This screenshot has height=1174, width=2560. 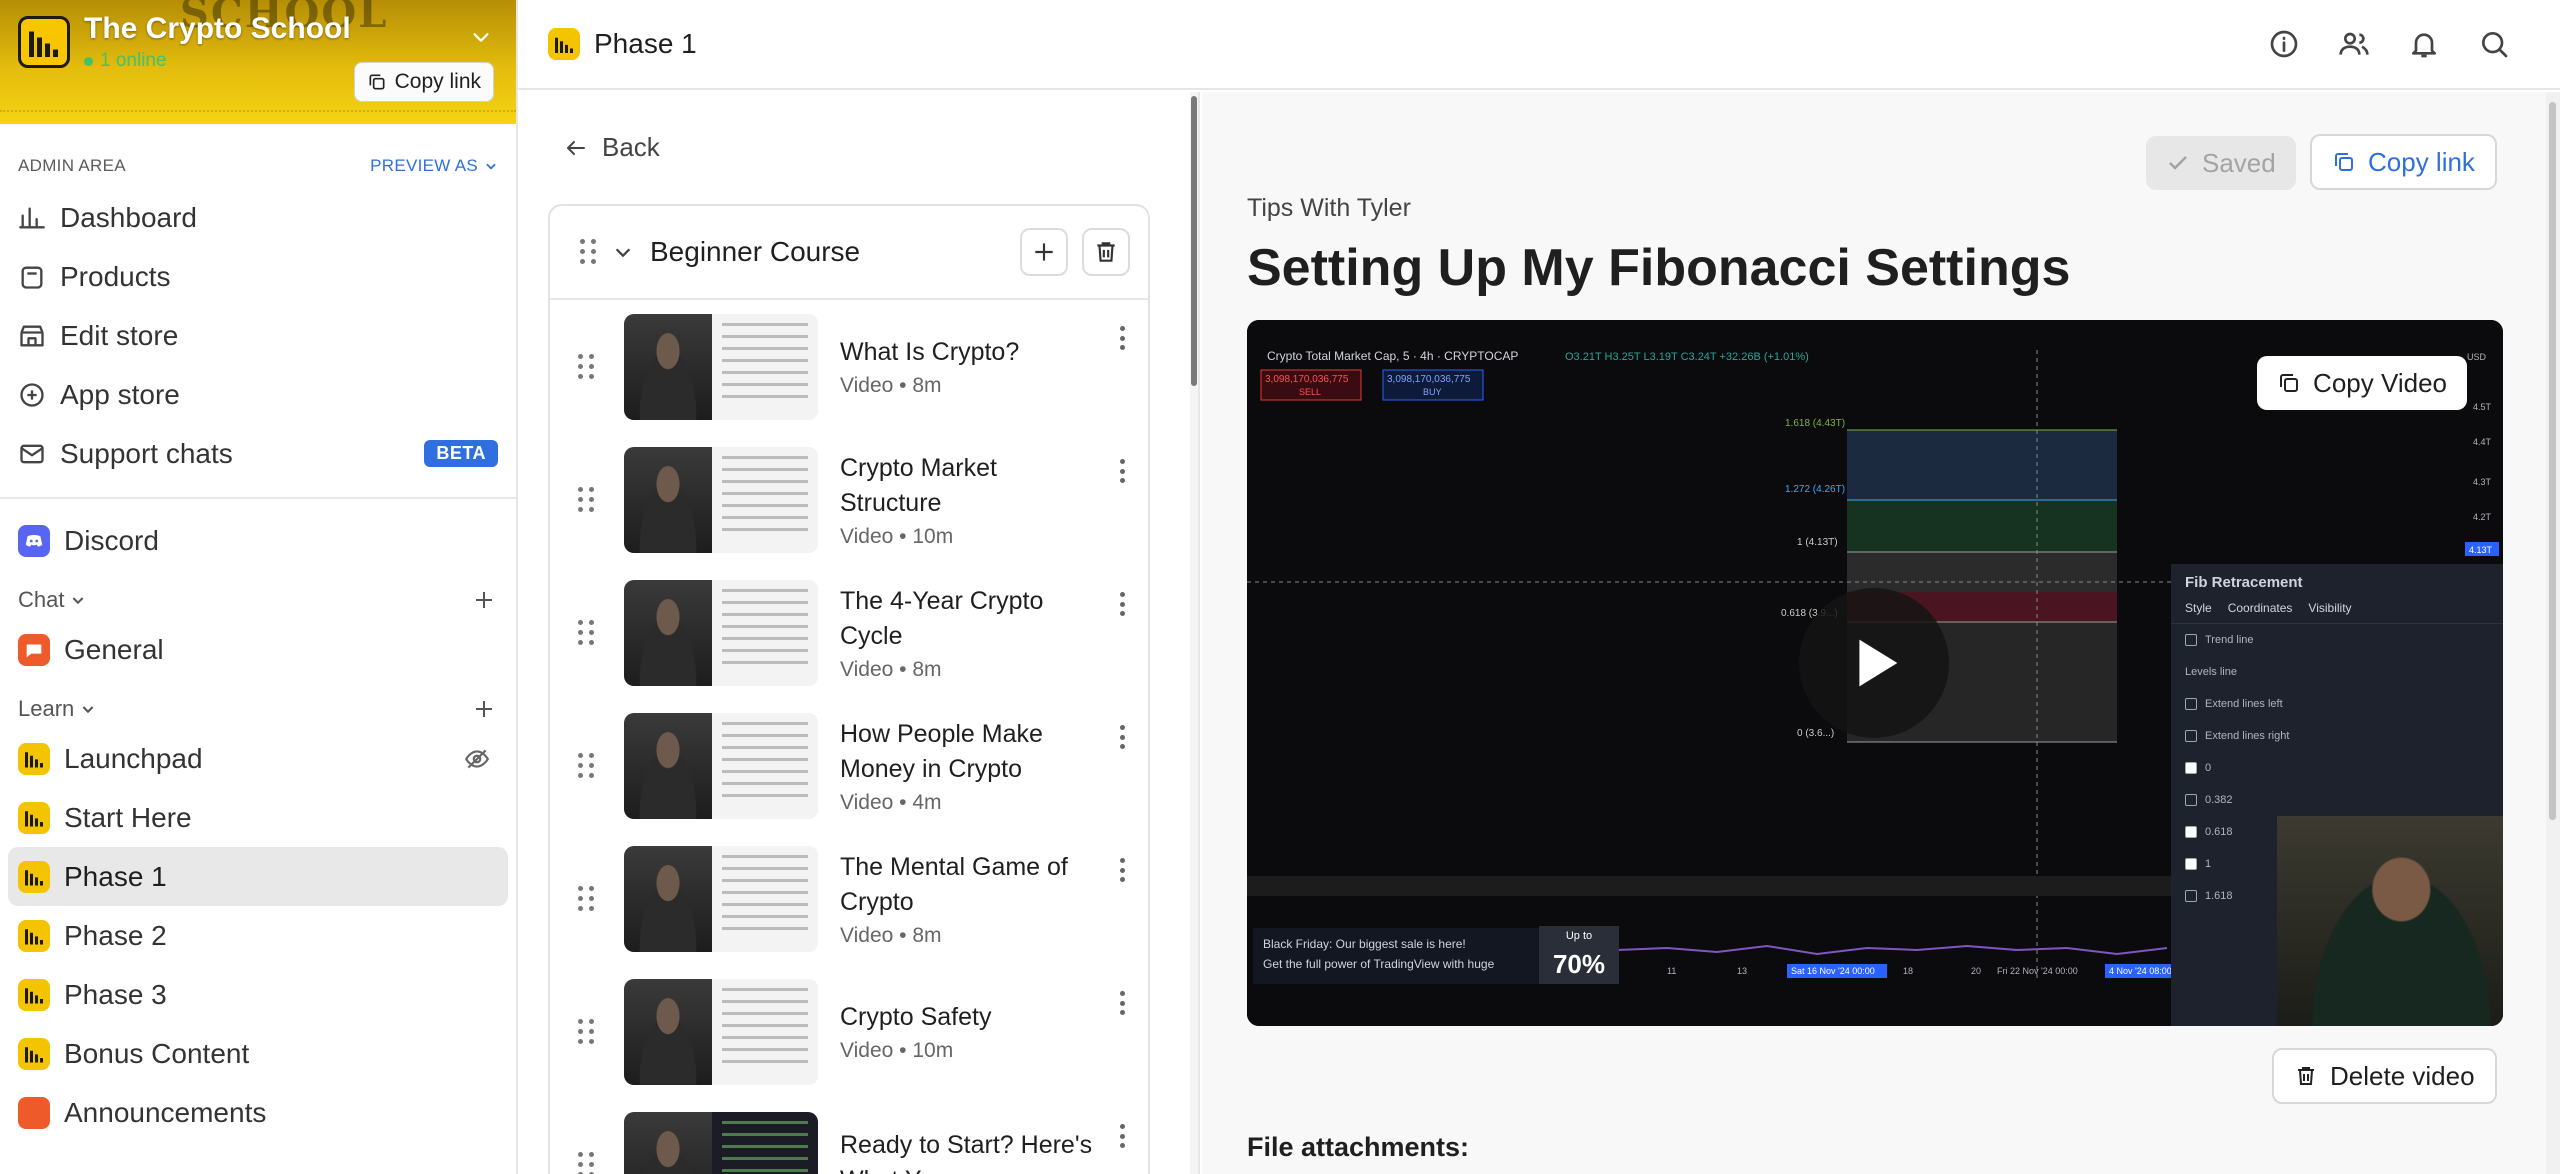 I want to click on add-learn-icon, so click(x=484, y=709).